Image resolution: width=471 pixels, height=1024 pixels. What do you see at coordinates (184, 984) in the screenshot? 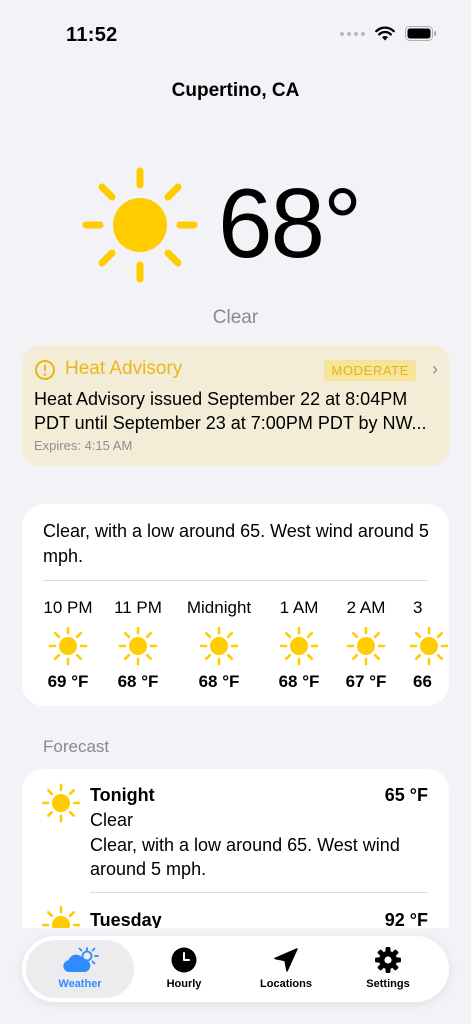
I see `tab-label: Hourly` at bounding box center [184, 984].